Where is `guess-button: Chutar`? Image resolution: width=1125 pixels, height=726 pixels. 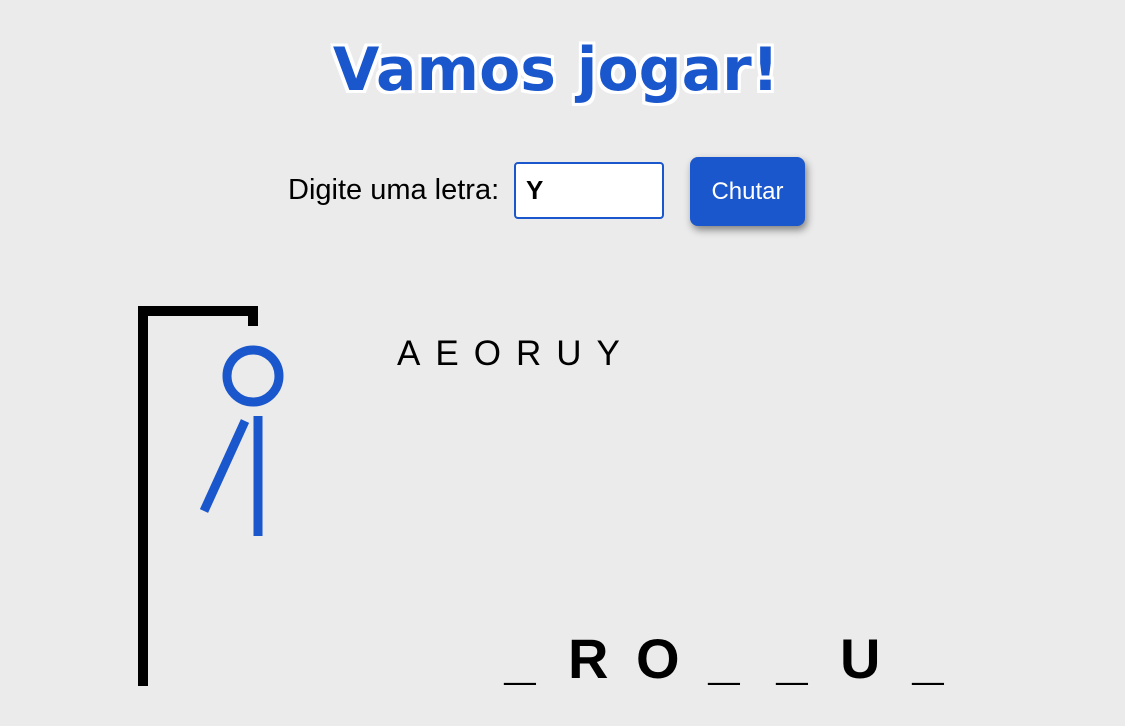
guess-button: Chutar is located at coordinates (747, 191).